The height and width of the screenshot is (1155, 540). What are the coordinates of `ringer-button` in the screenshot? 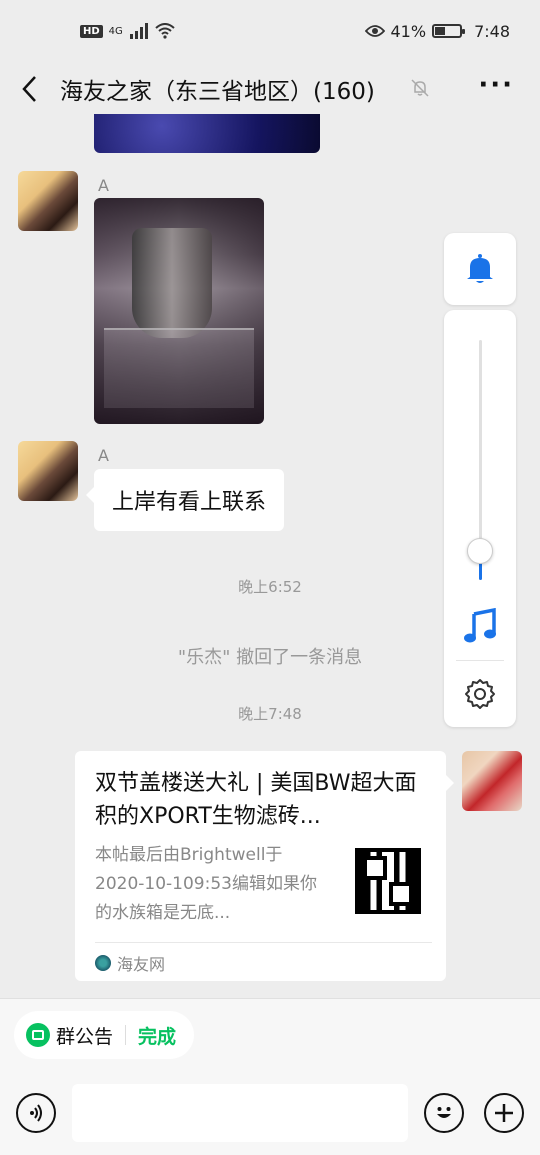 It's located at (480, 269).